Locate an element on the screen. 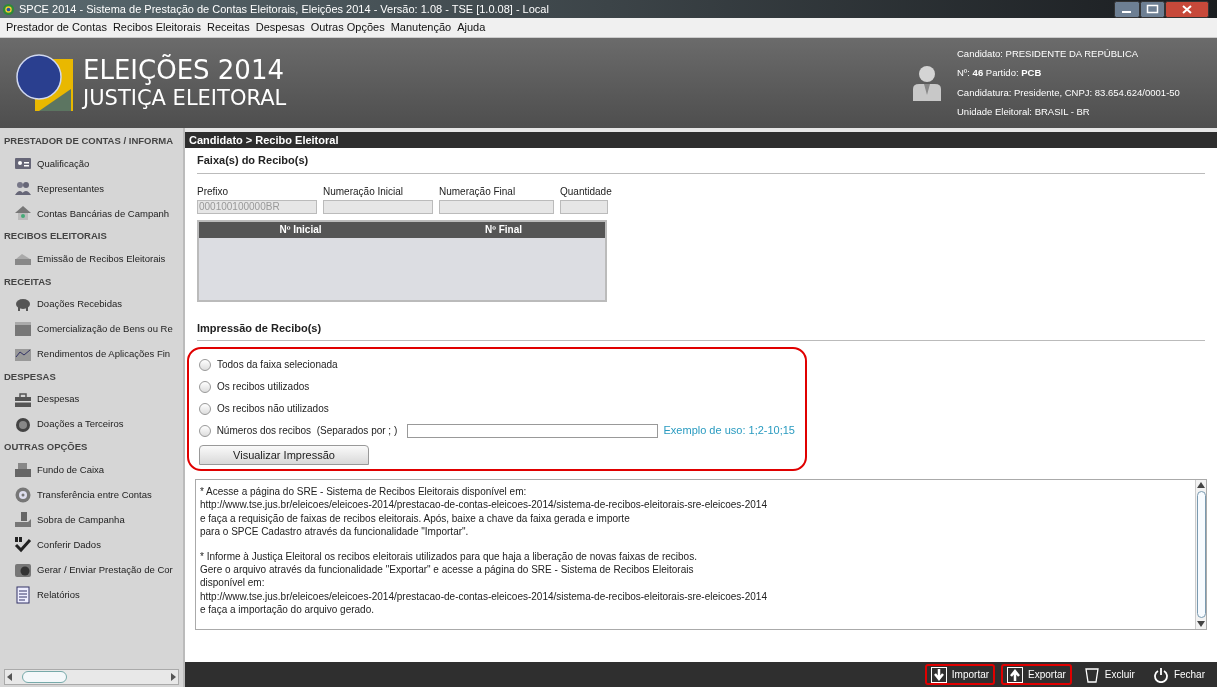  menu-item: Ajuda is located at coordinates (471, 27).